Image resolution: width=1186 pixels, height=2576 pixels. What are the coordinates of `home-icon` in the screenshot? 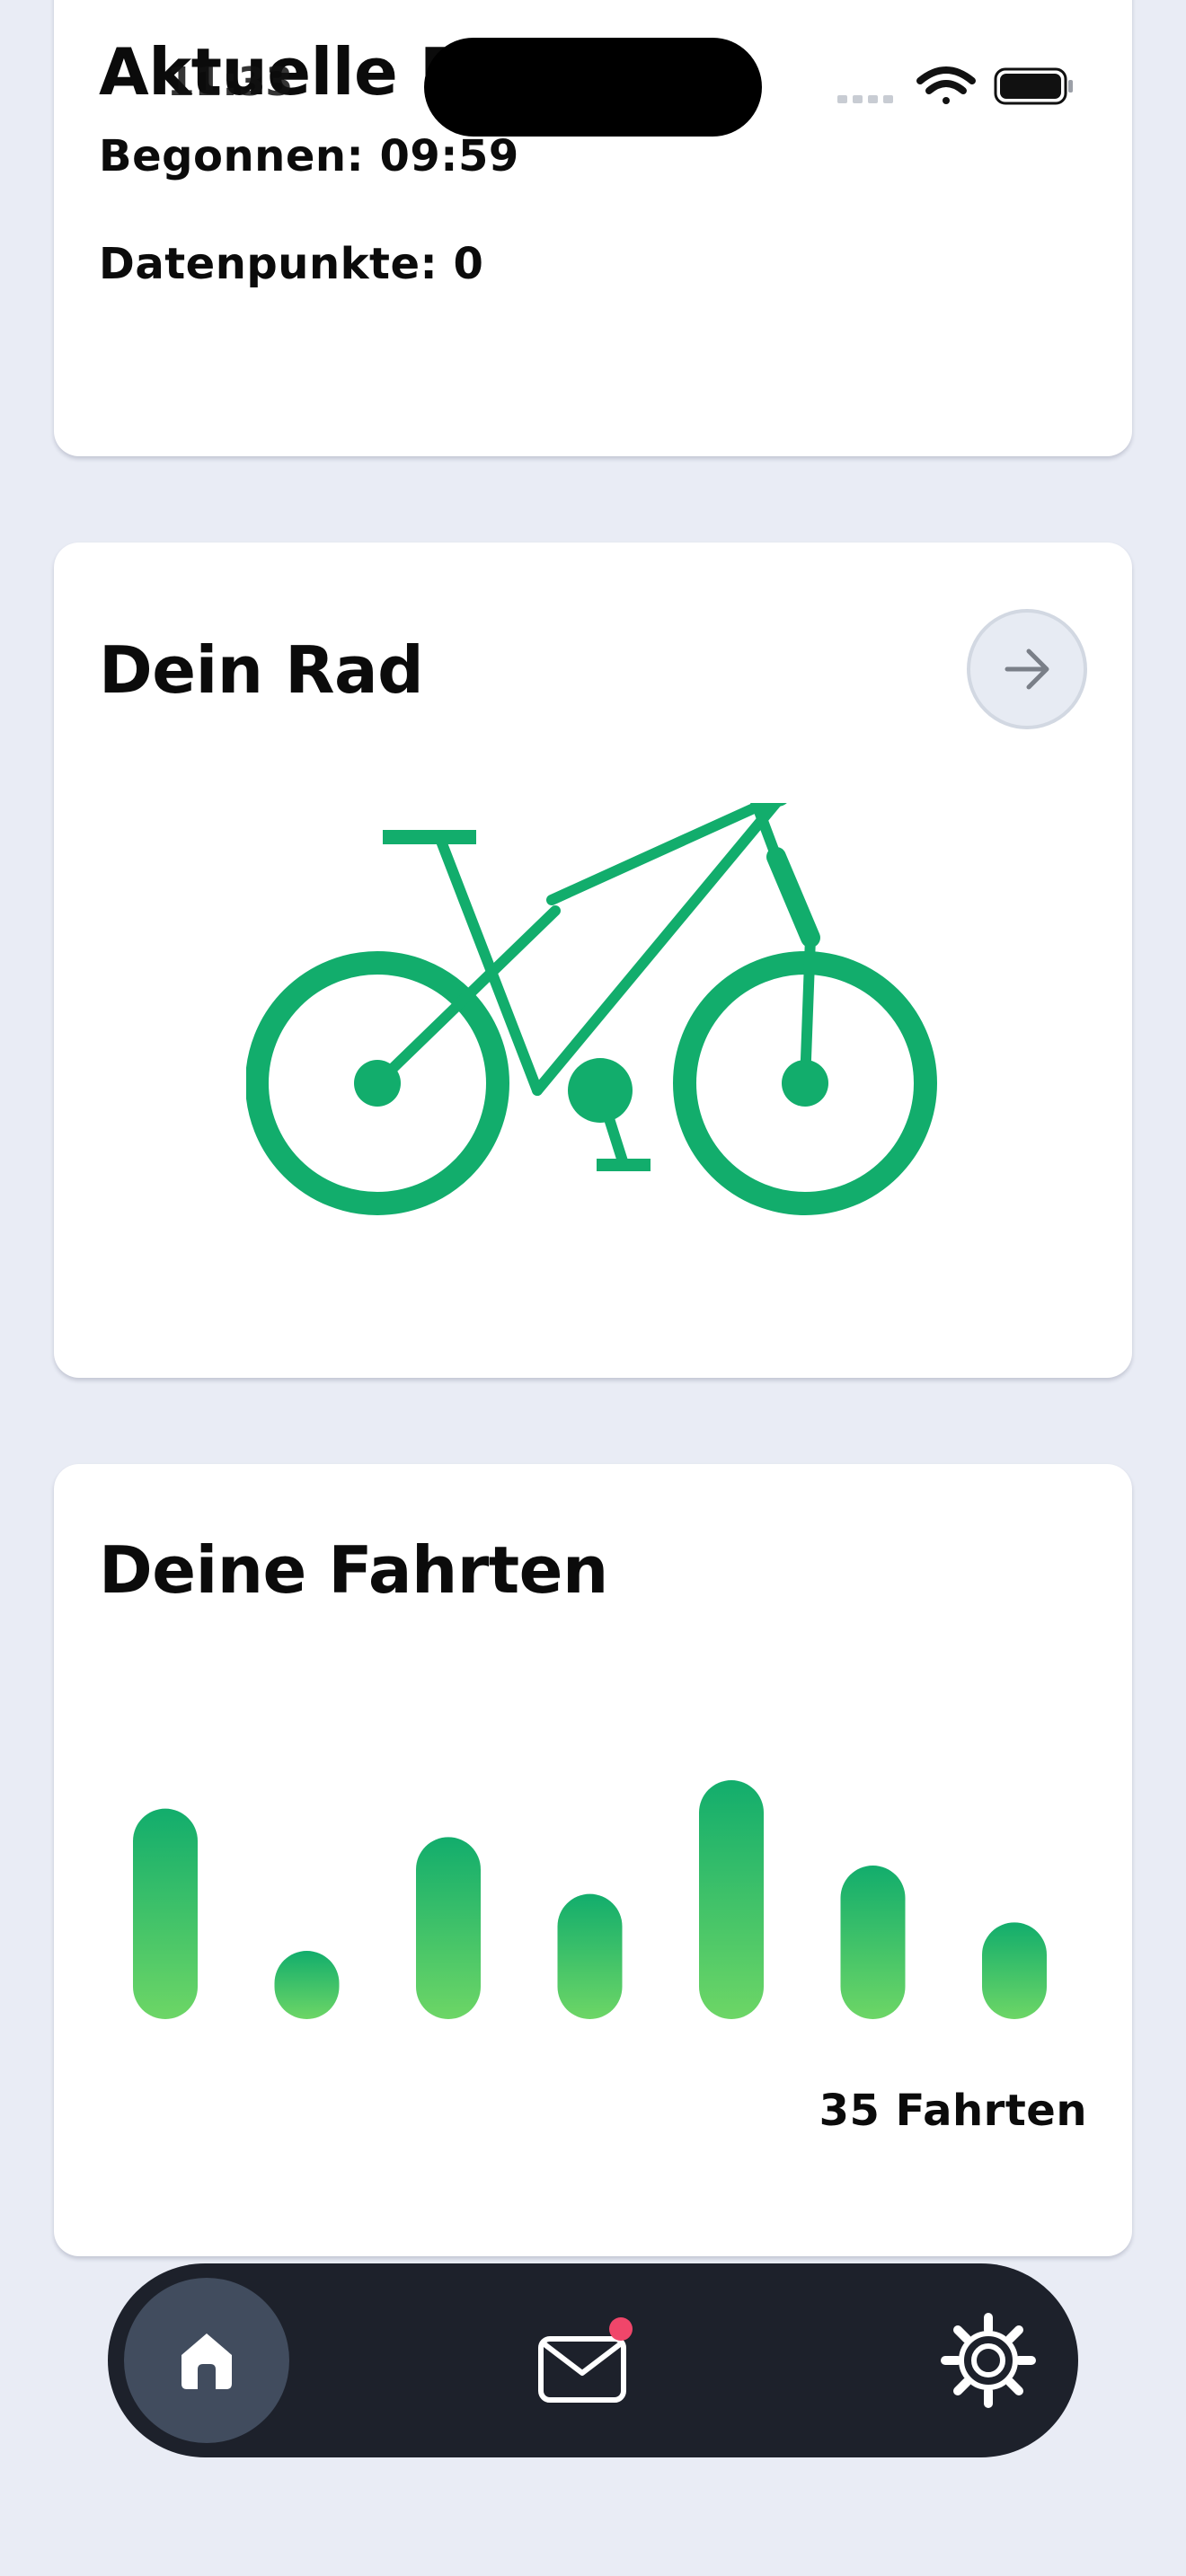 It's located at (206, 2361).